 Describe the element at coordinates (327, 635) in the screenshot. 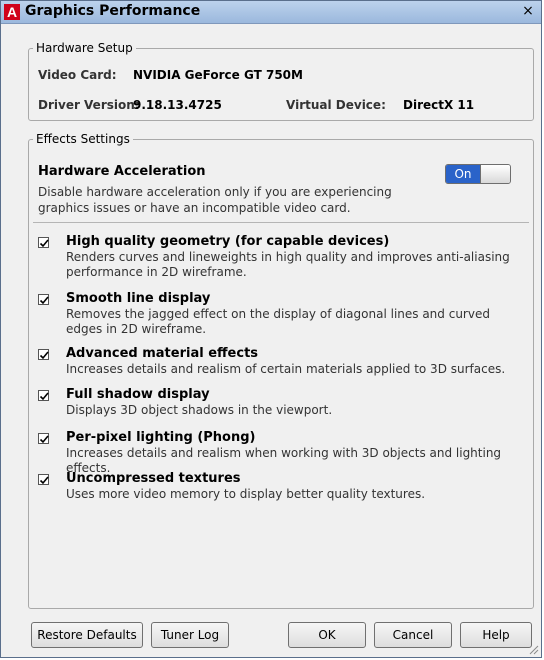

I see `ok-button: OK` at that location.